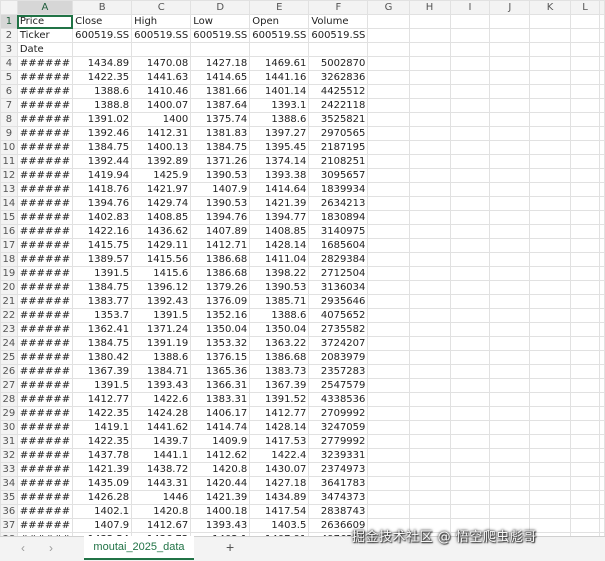 This screenshot has height=561, width=605. What do you see at coordinates (429, 301) in the screenshot?
I see `cell-h21` at bounding box center [429, 301].